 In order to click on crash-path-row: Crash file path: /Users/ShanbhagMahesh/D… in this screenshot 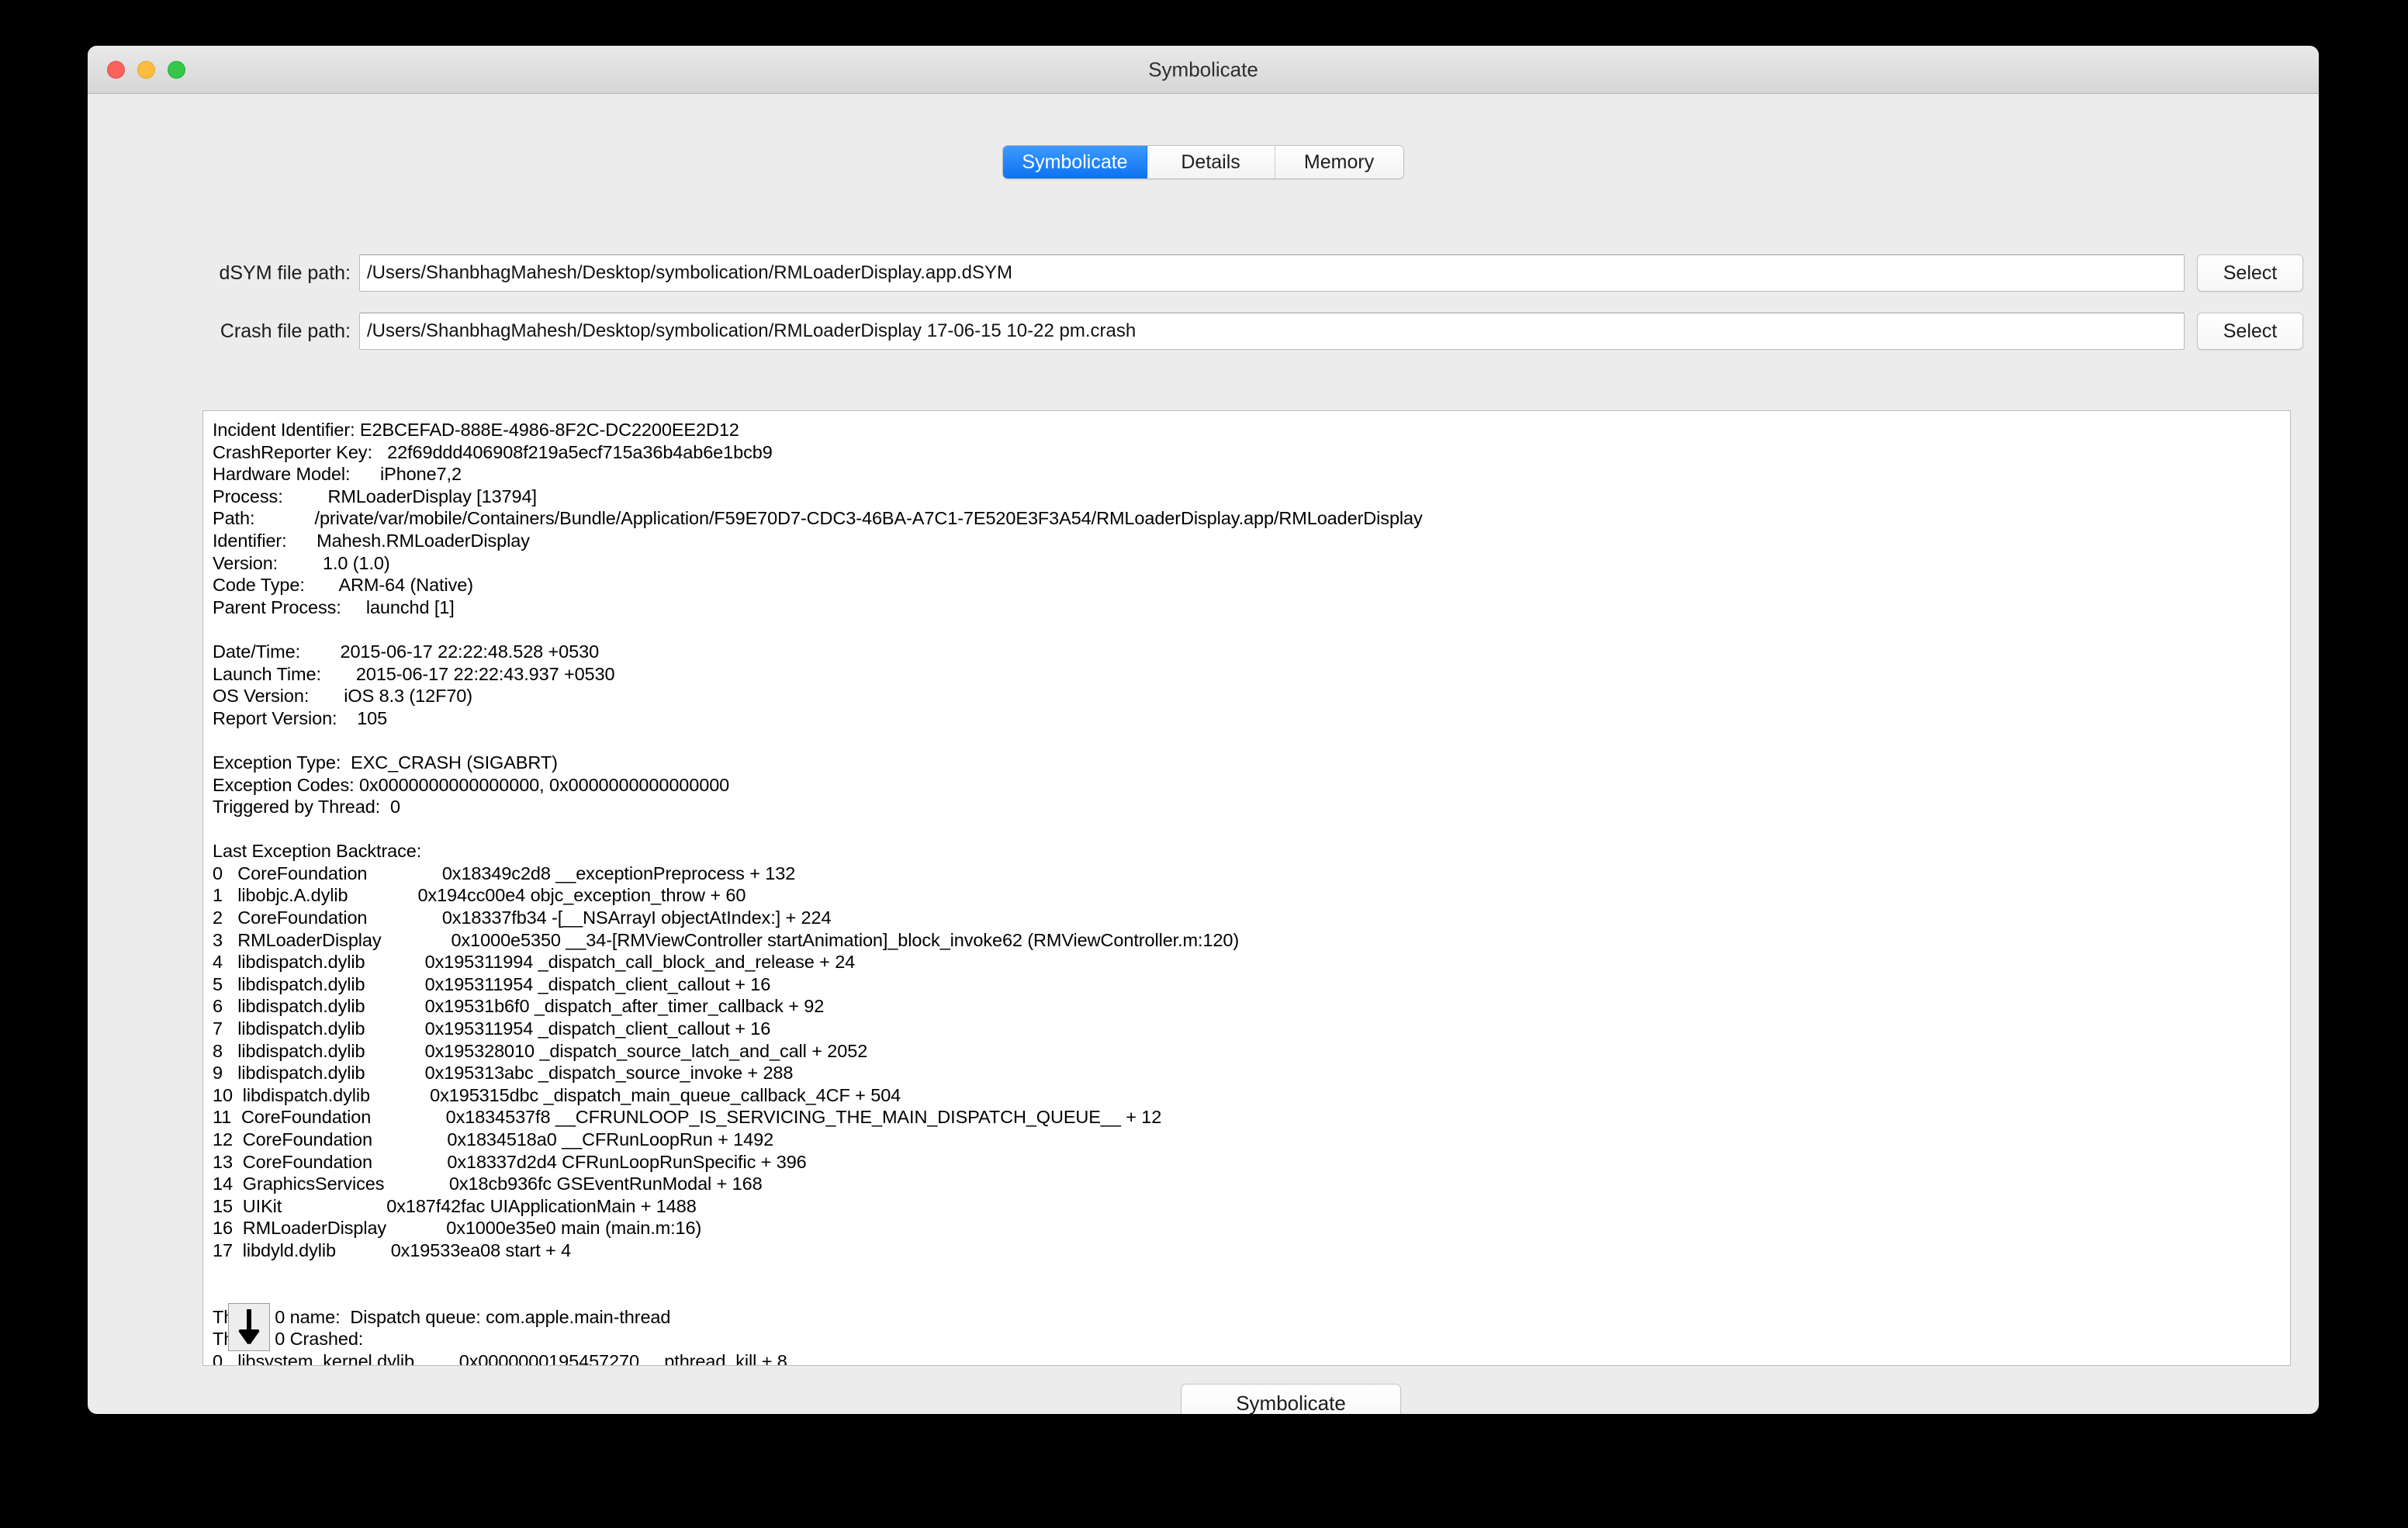, I will do `click(1203, 331)`.